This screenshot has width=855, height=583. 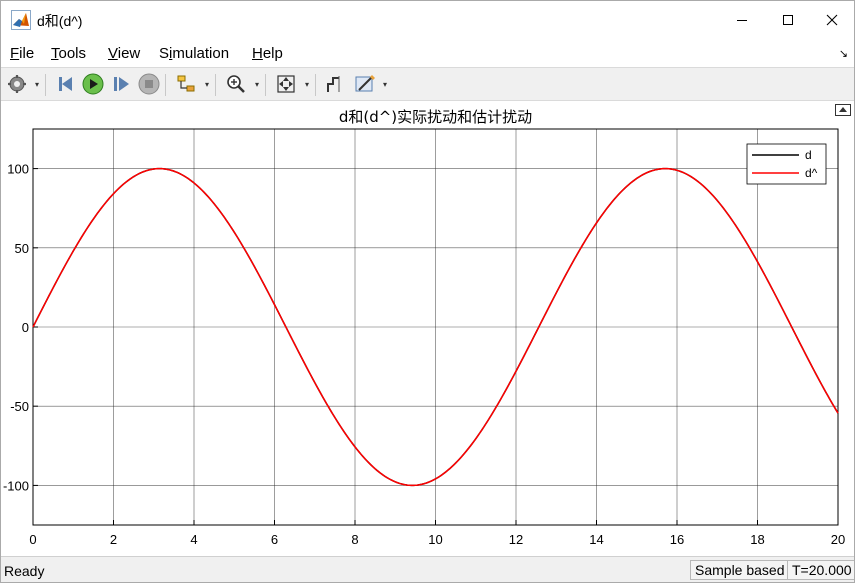 I want to click on fit-to-view-icon, so click(x=286, y=84).